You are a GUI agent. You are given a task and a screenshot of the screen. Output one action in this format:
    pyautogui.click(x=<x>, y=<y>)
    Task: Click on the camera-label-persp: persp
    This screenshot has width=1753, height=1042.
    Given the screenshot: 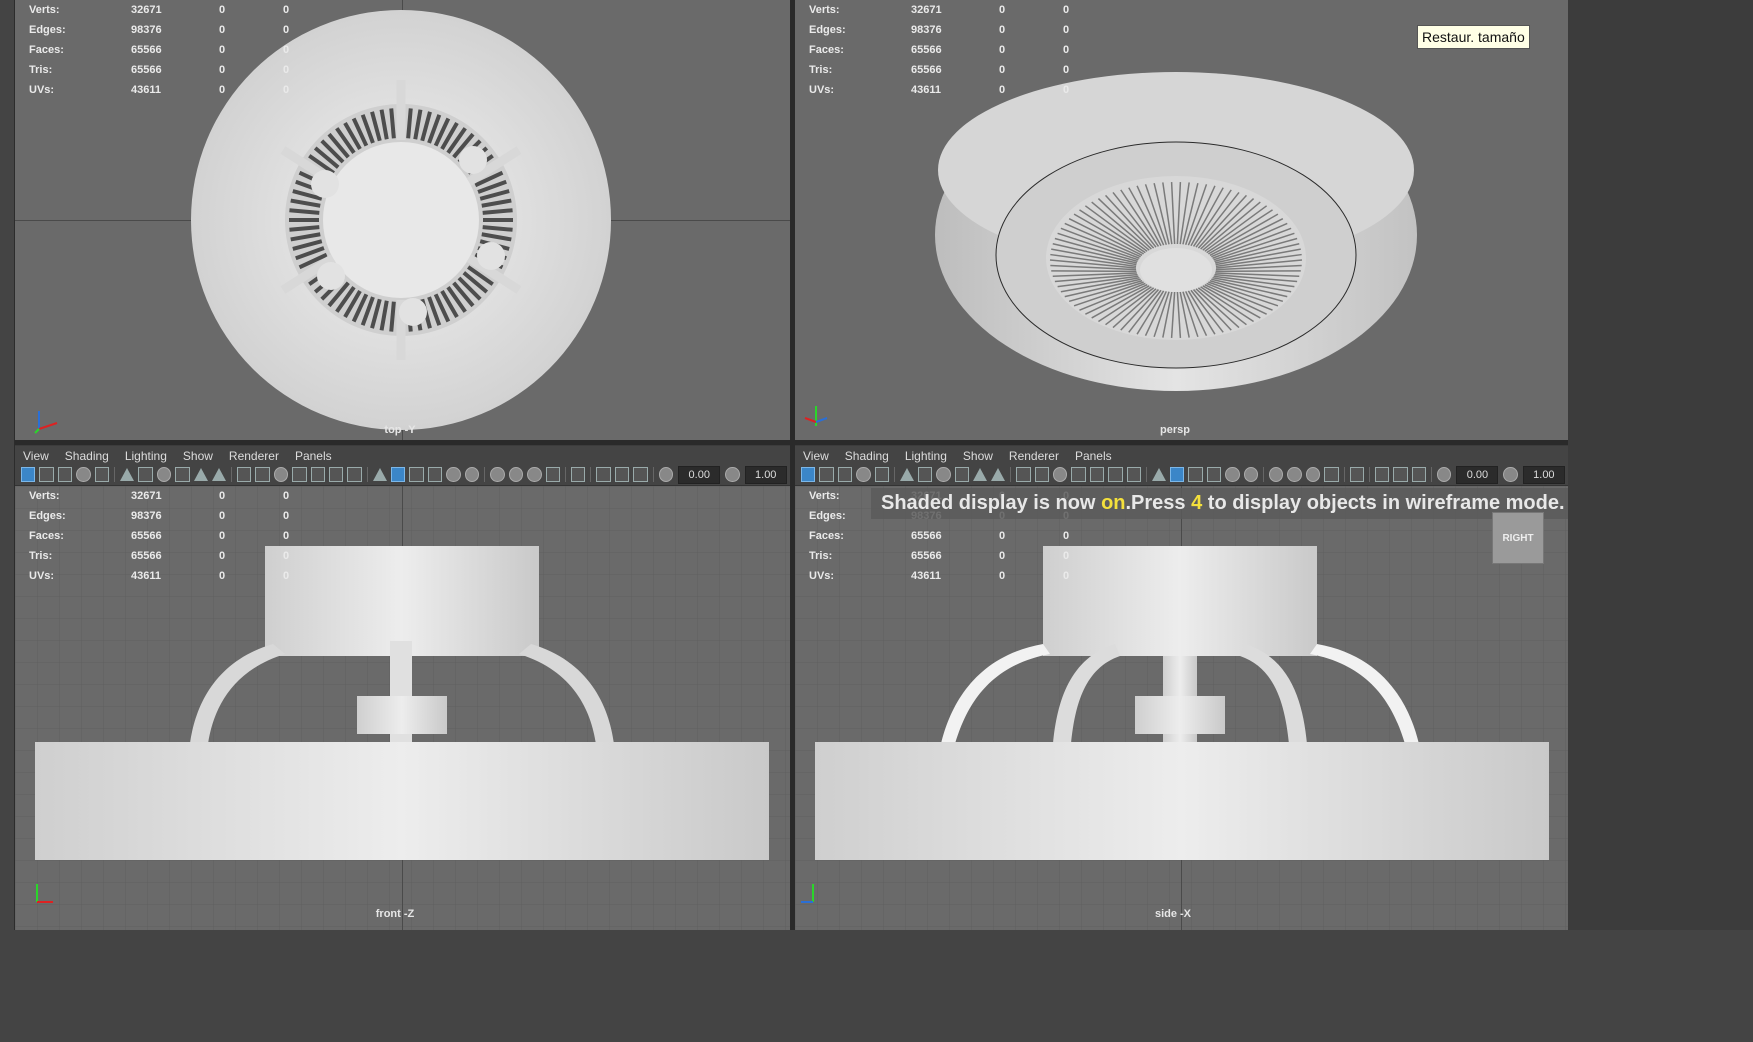 What is the action you would take?
    pyautogui.click(x=1175, y=430)
    